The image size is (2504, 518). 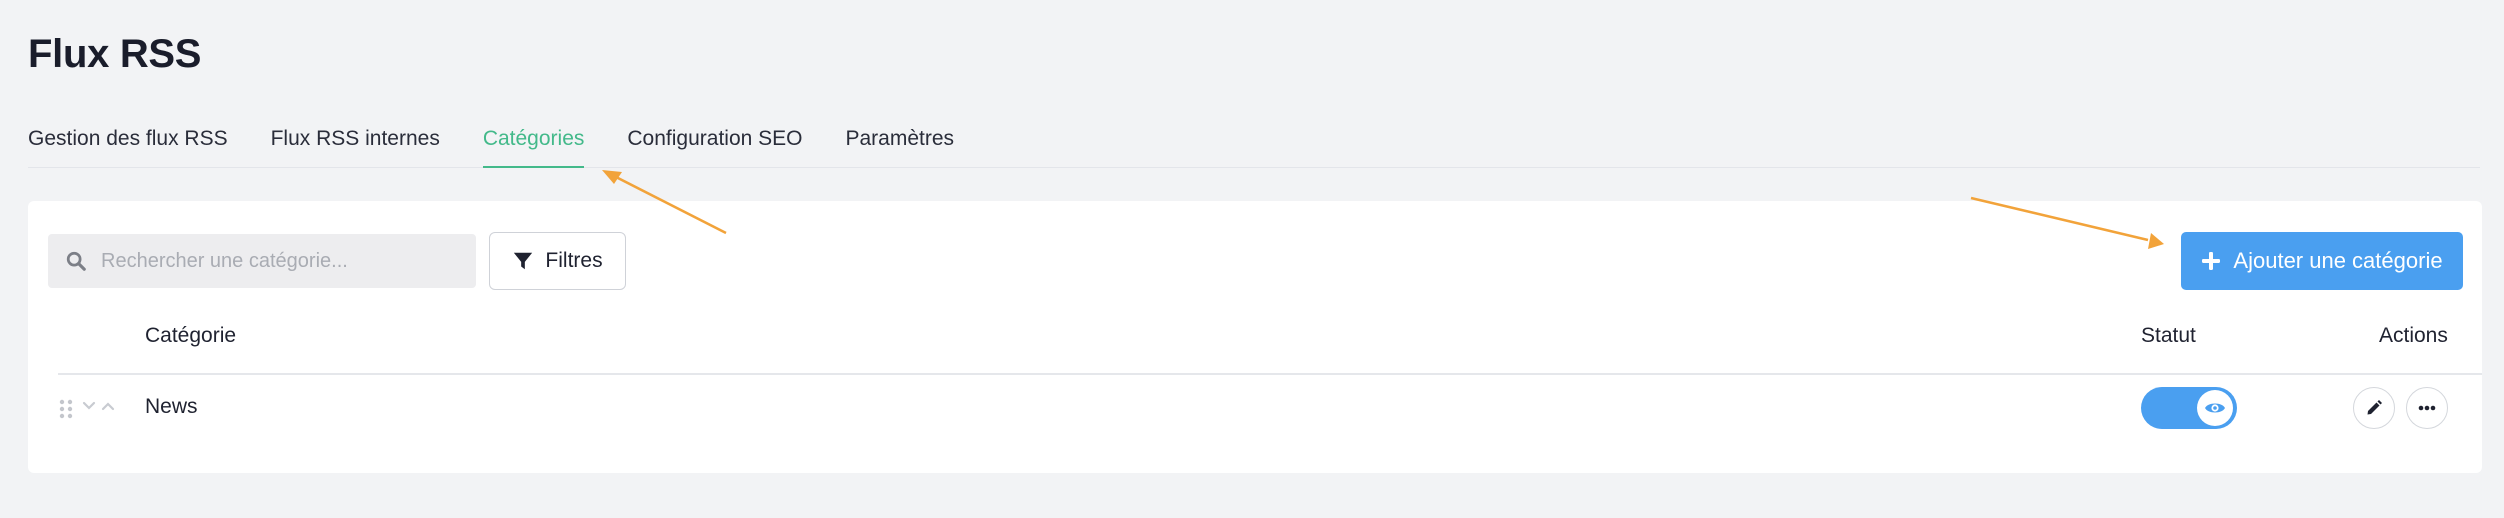 I want to click on add-category-button: Ajouter une catégorie, so click(x=2322, y=261).